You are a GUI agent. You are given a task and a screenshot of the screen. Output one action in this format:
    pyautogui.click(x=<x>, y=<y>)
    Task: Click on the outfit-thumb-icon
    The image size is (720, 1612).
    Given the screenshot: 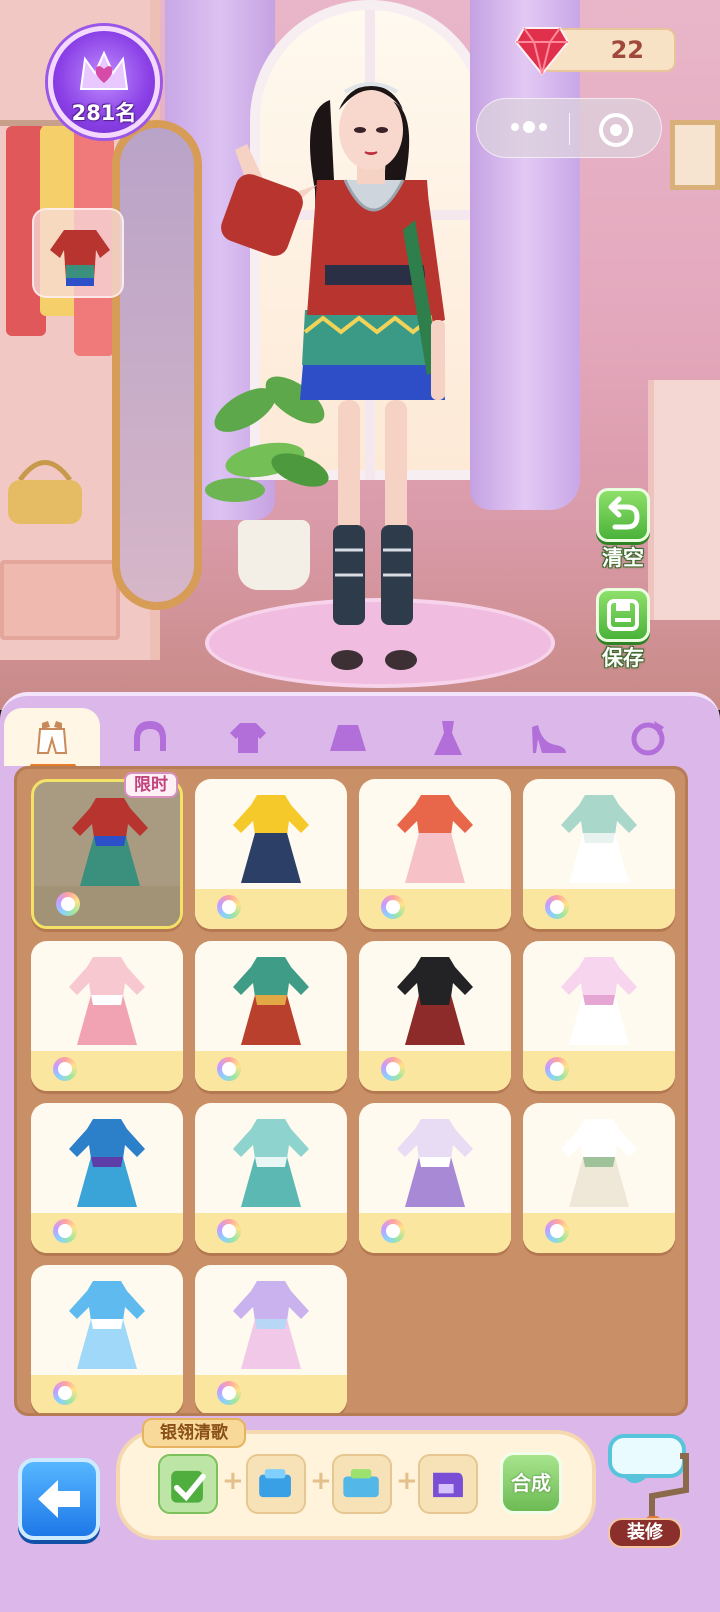 What is the action you would take?
    pyautogui.click(x=80, y=258)
    